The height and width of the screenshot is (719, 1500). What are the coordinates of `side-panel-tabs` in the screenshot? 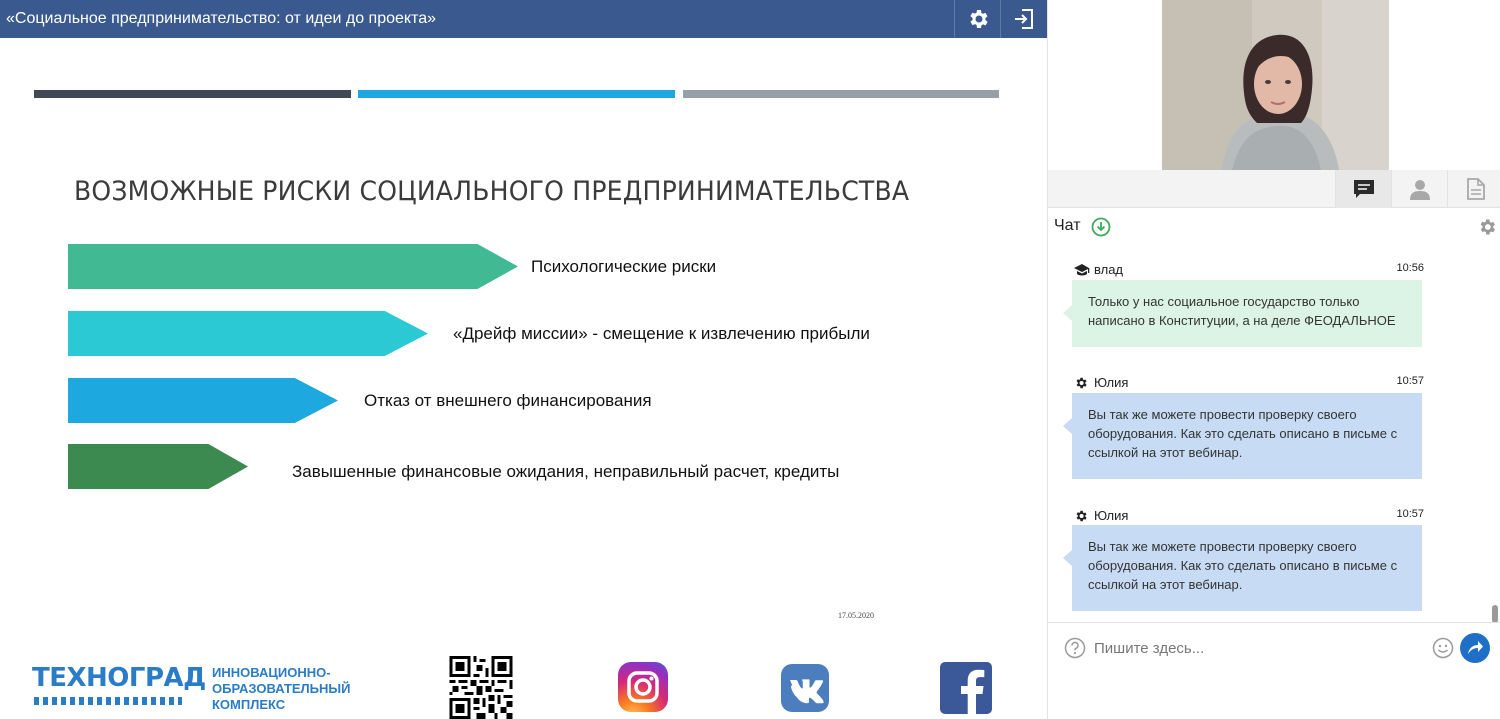 It's located at (1274, 189).